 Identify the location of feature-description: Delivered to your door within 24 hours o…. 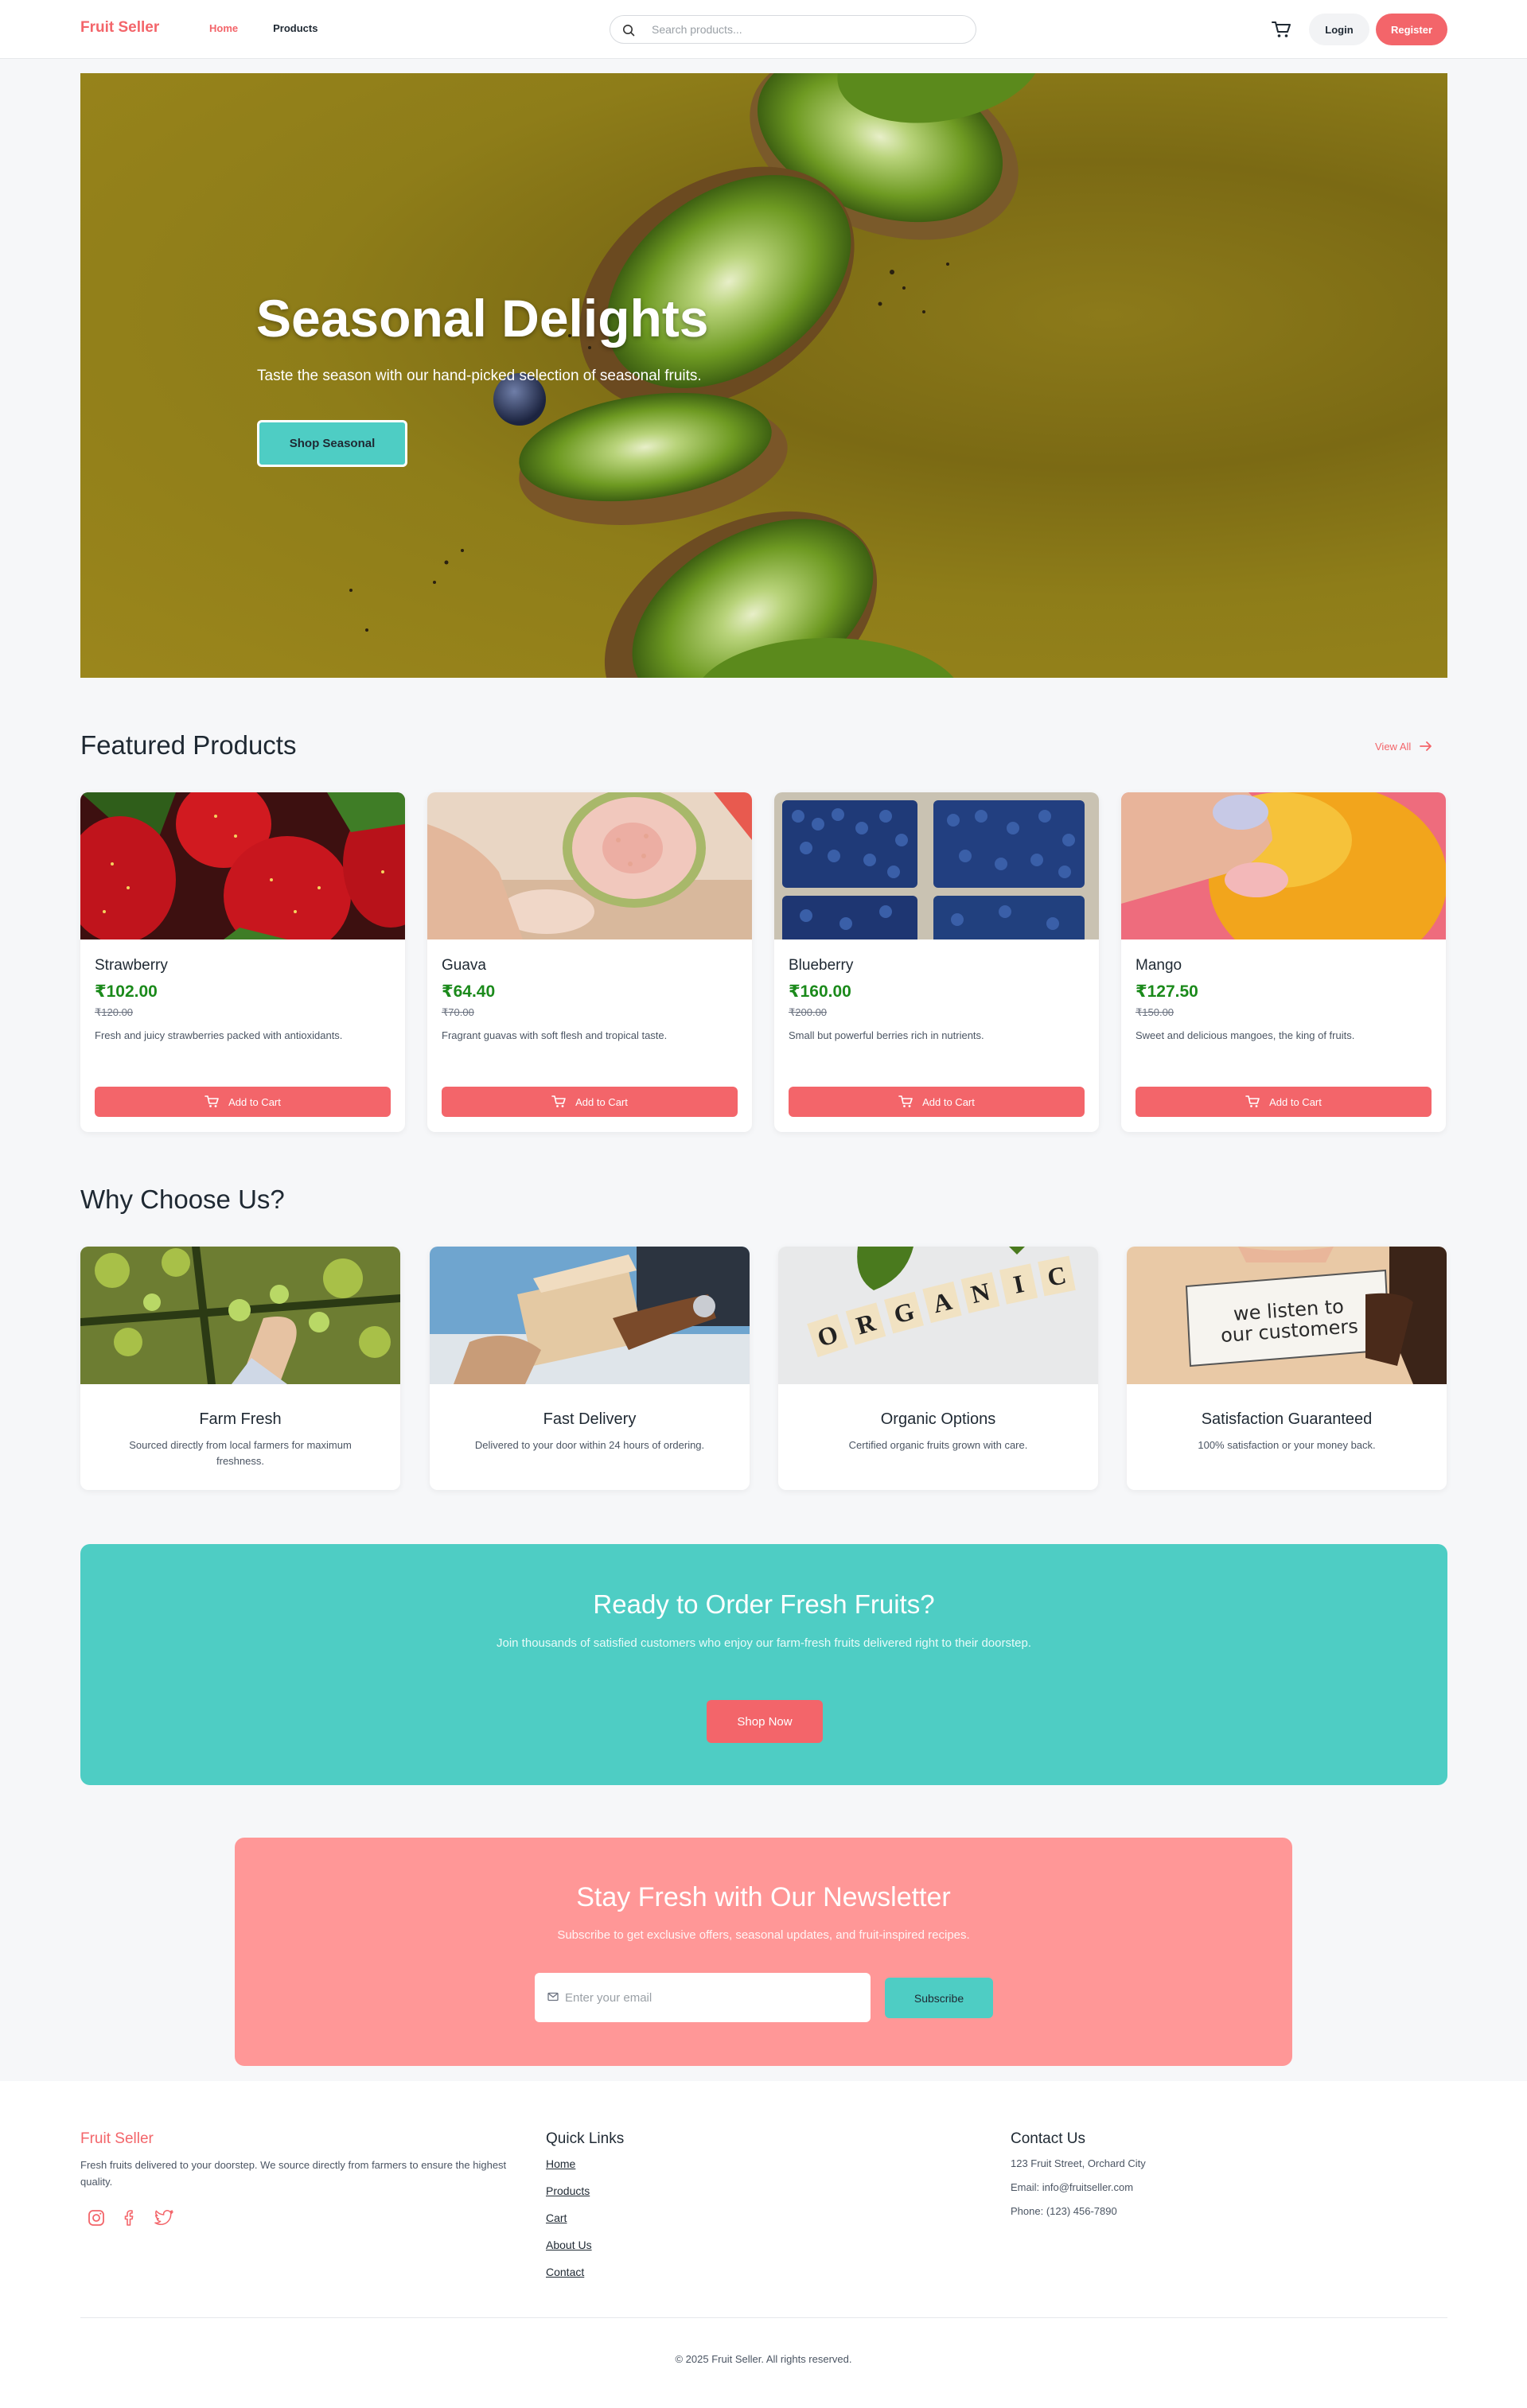
(589, 1445).